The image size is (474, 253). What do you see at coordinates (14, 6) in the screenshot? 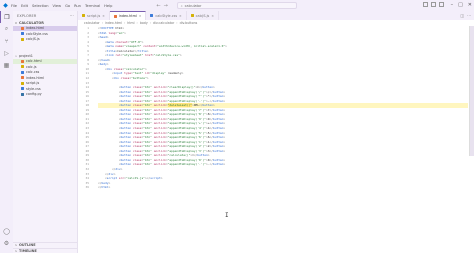
I see `menu-item-file: File` at bounding box center [14, 6].